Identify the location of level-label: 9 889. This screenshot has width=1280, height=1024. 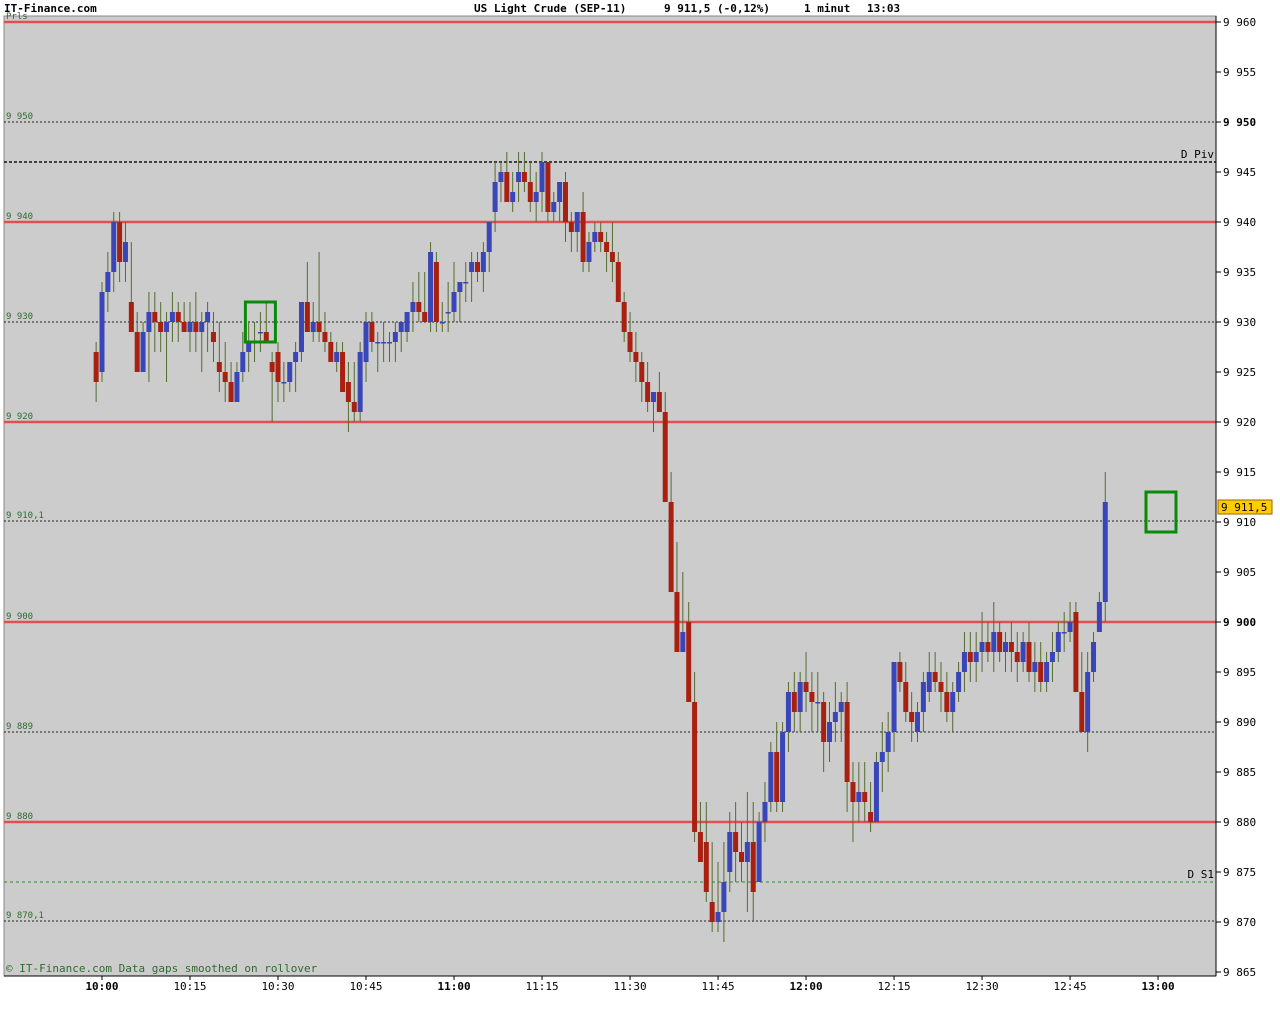
(19, 727).